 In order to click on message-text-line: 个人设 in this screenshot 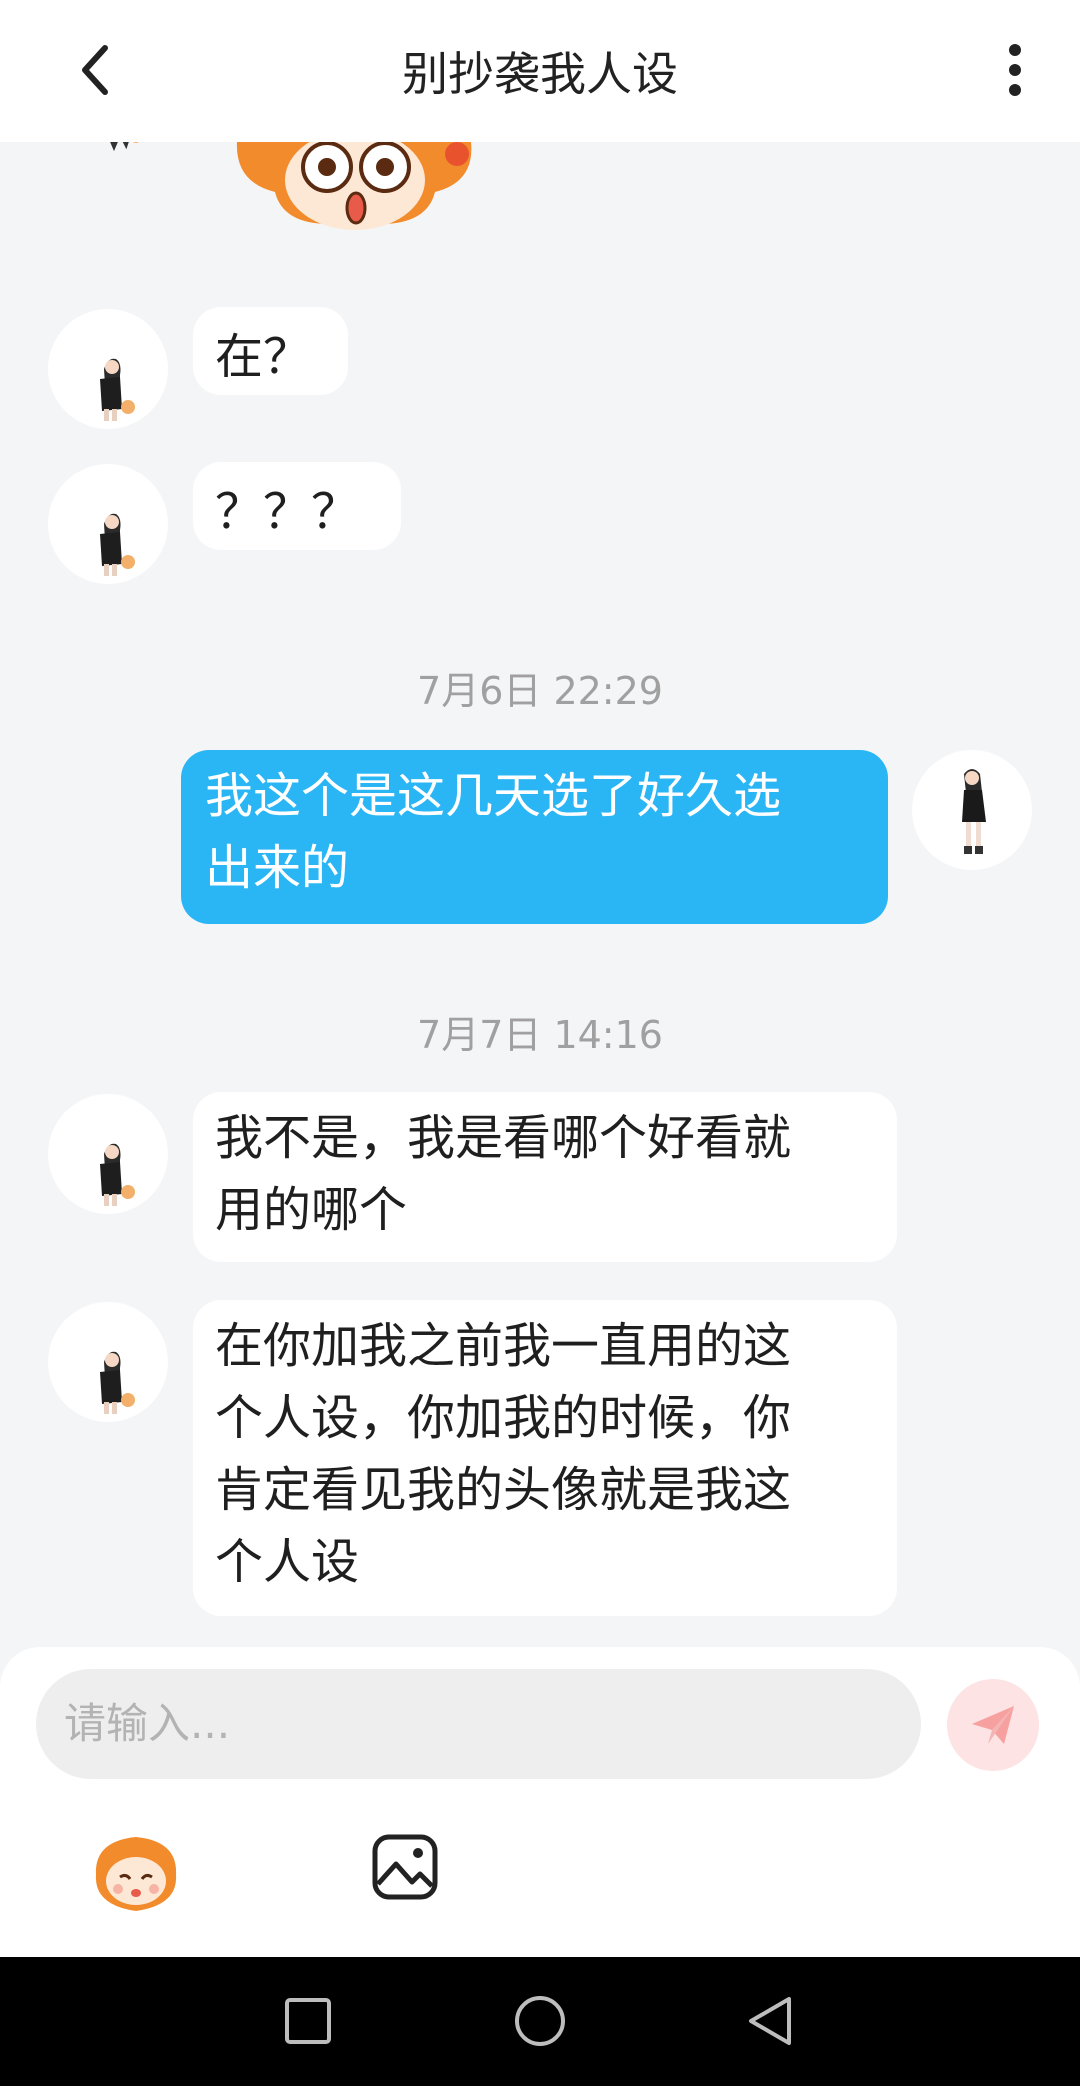, I will do `click(287, 1562)`.